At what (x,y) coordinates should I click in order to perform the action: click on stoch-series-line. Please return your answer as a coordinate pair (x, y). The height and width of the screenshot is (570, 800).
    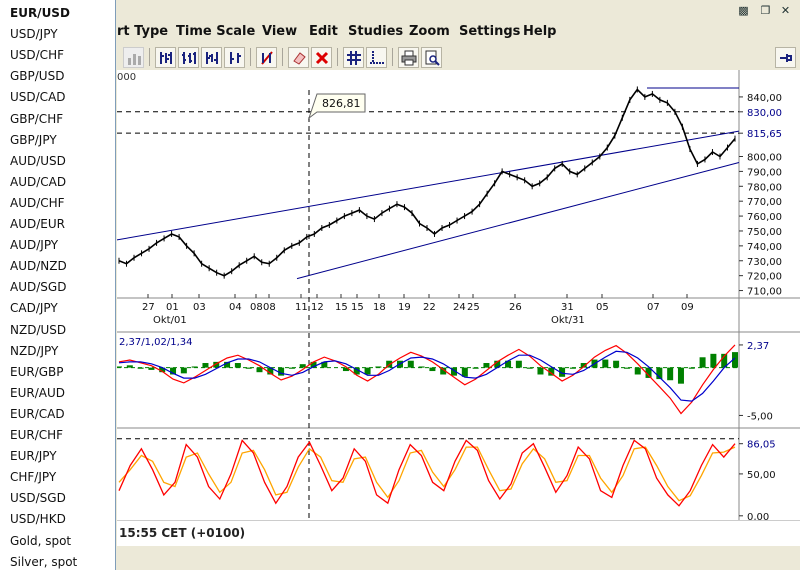
    Looking at the image, I should click on (427, 473).